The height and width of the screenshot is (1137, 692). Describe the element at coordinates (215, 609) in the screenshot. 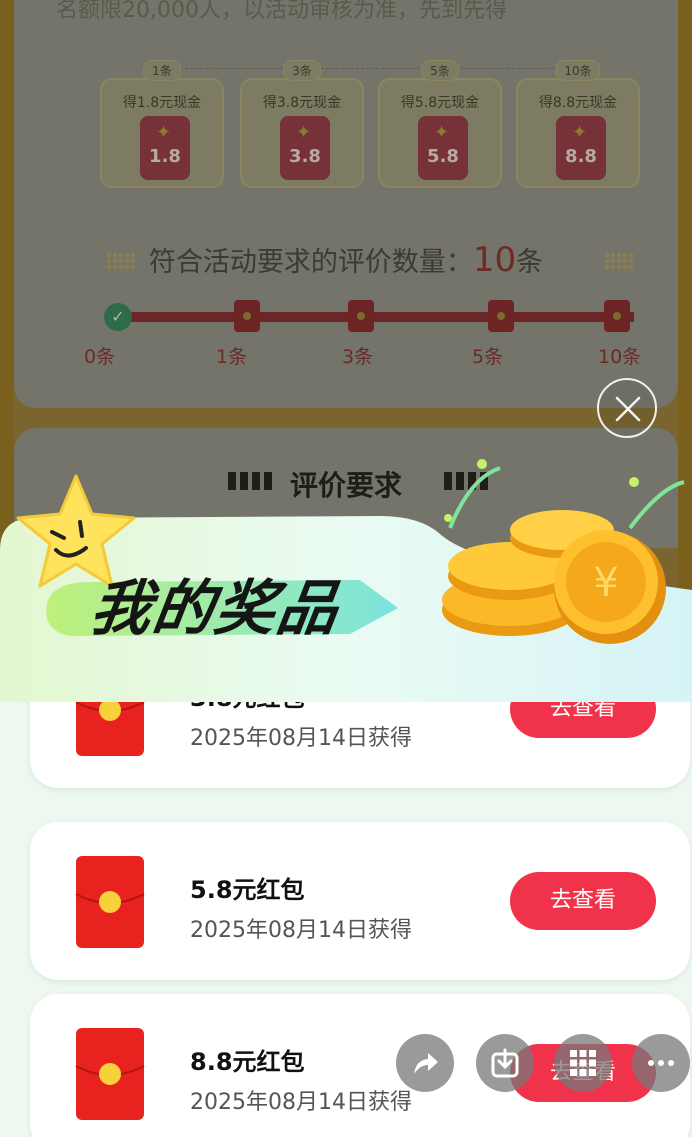

I see `modal-title: 我的奖品` at that location.